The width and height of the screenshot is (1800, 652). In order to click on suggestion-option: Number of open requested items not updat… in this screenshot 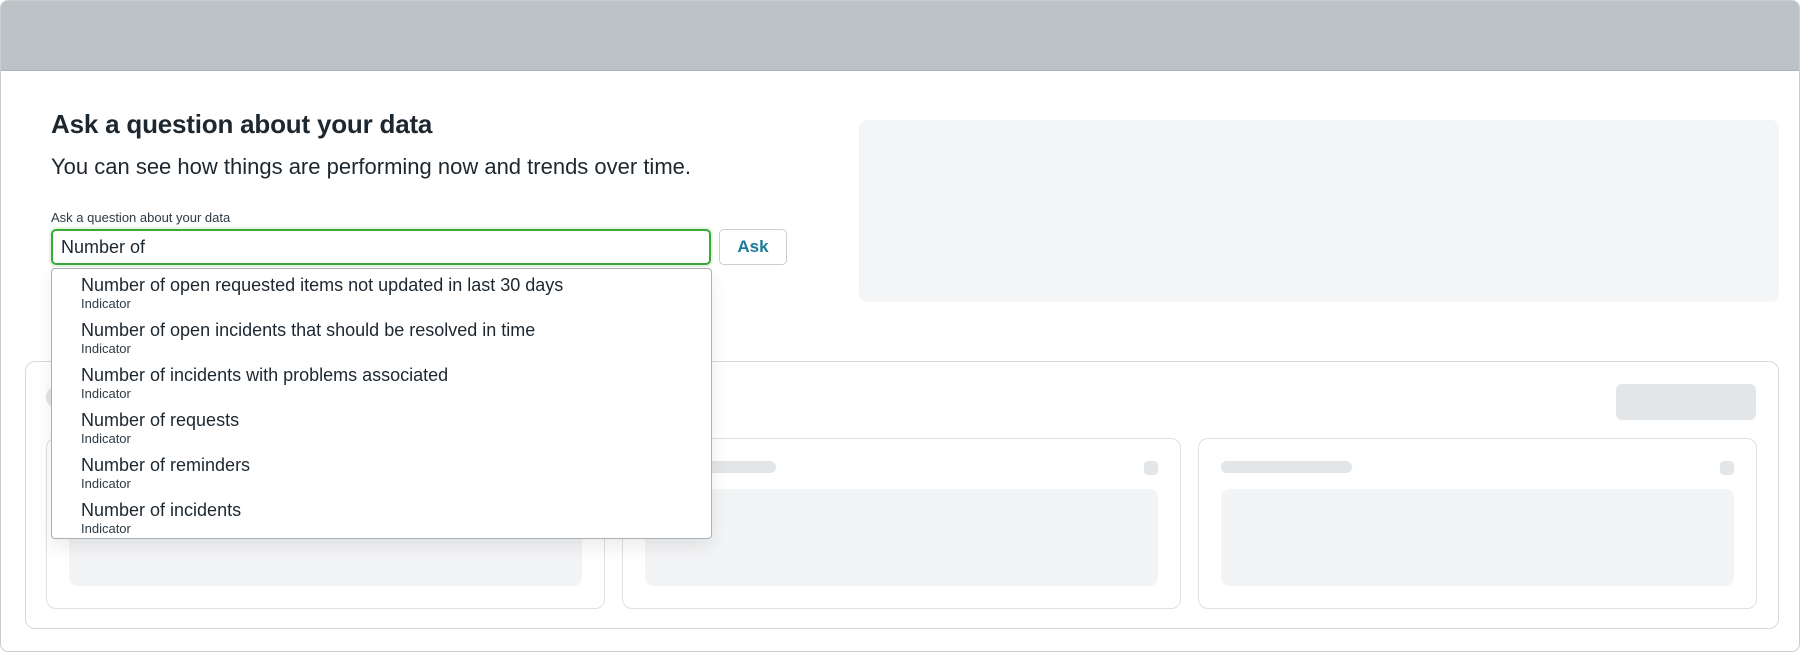, I will do `click(381, 291)`.